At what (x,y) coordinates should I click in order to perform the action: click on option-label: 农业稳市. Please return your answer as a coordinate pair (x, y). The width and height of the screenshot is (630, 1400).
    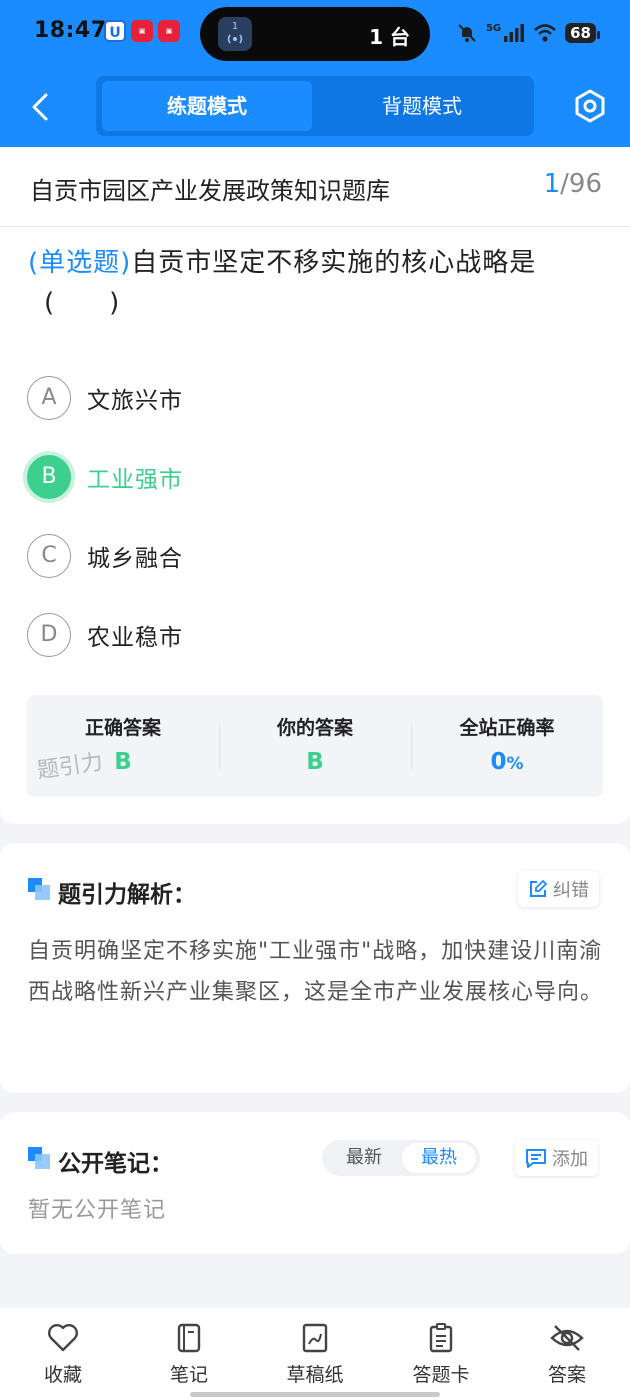
    Looking at the image, I should click on (135, 638).